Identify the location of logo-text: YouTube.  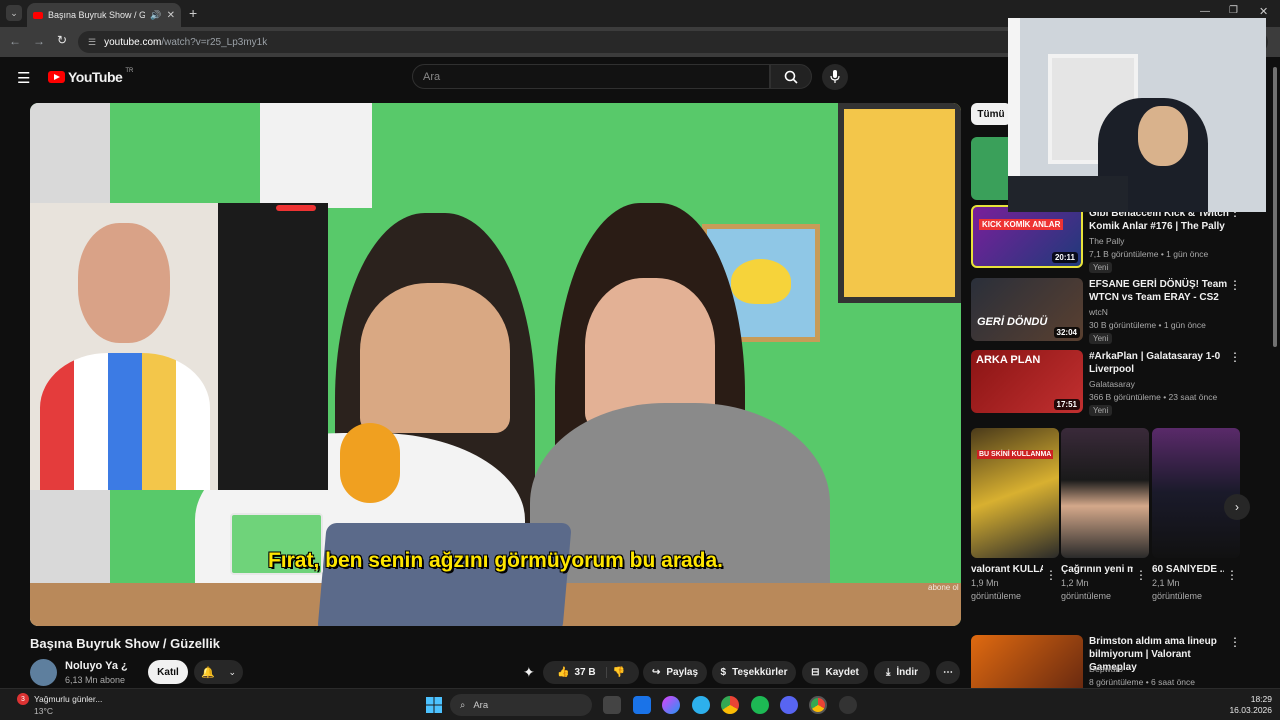
(95, 77).